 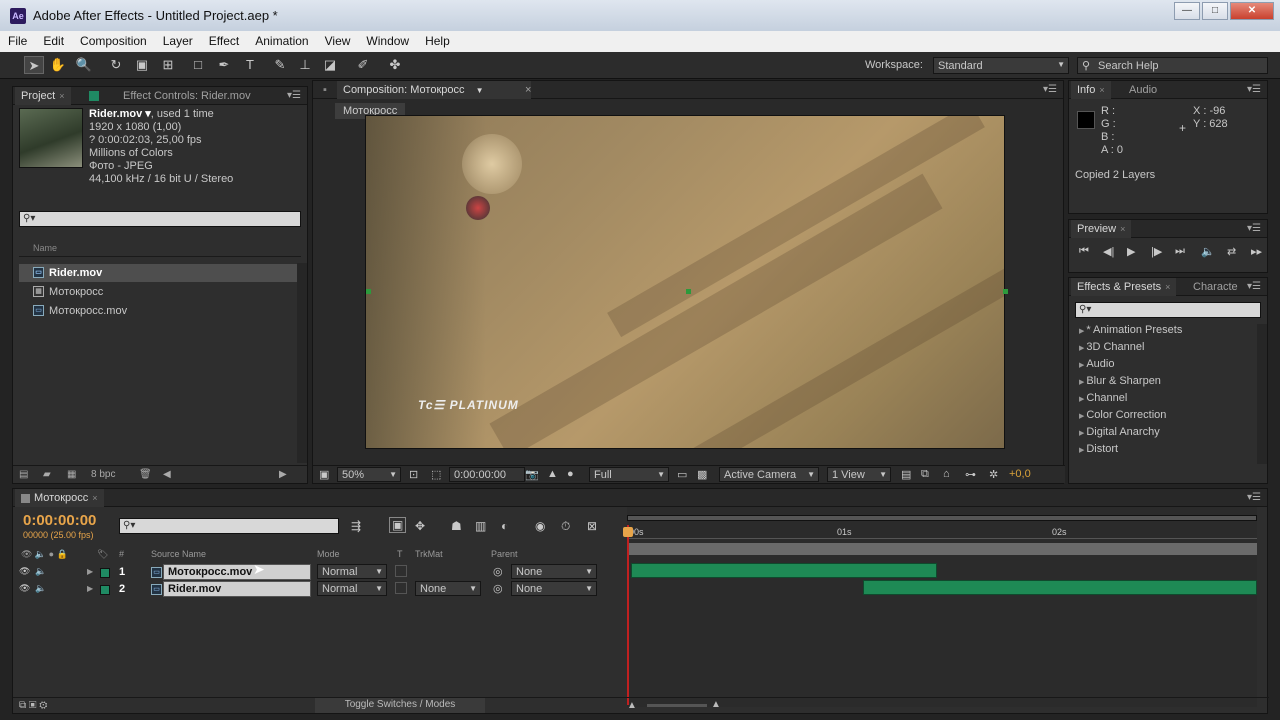 What do you see at coordinates (480, 526) in the screenshot?
I see `frame-blending-icon: ▥` at bounding box center [480, 526].